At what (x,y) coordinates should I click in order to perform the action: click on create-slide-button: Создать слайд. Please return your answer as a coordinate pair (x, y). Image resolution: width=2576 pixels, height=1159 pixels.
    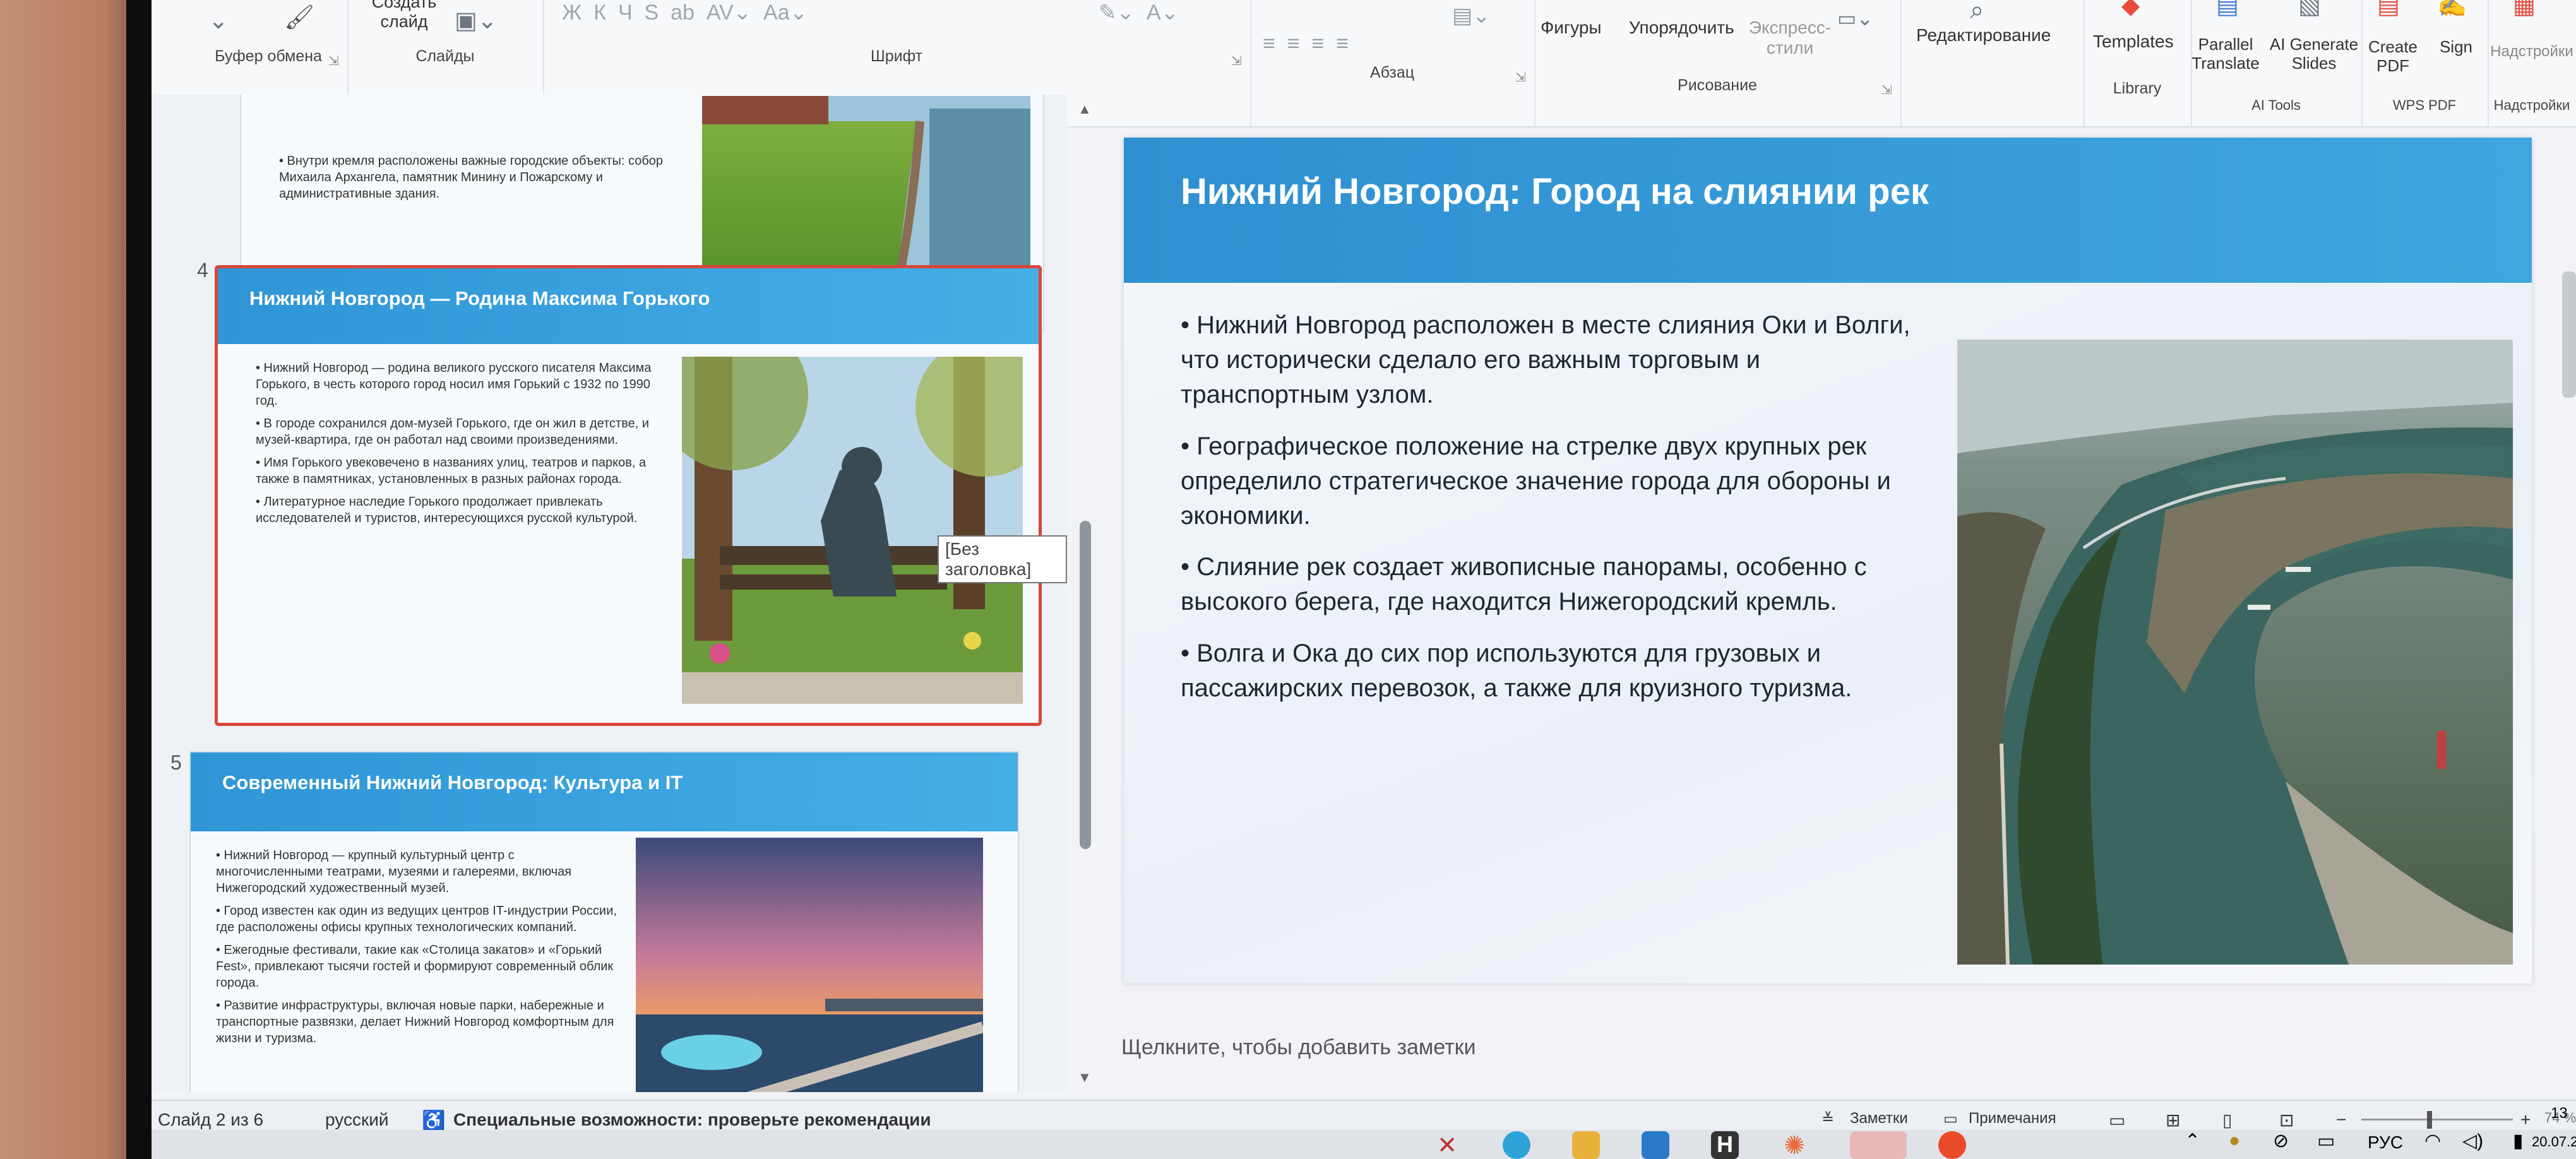
    Looking at the image, I should click on (404, 16).